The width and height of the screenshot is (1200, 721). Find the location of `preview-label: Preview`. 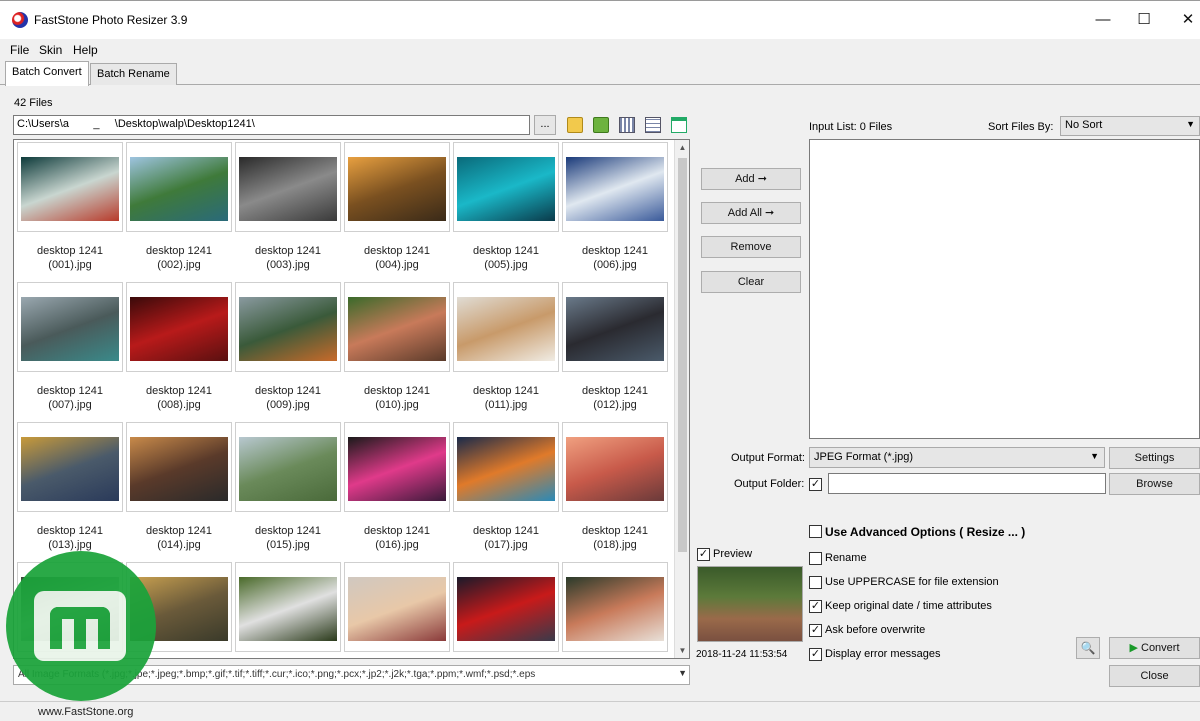

preview-label: Preview is located at coordinates (733, 554).